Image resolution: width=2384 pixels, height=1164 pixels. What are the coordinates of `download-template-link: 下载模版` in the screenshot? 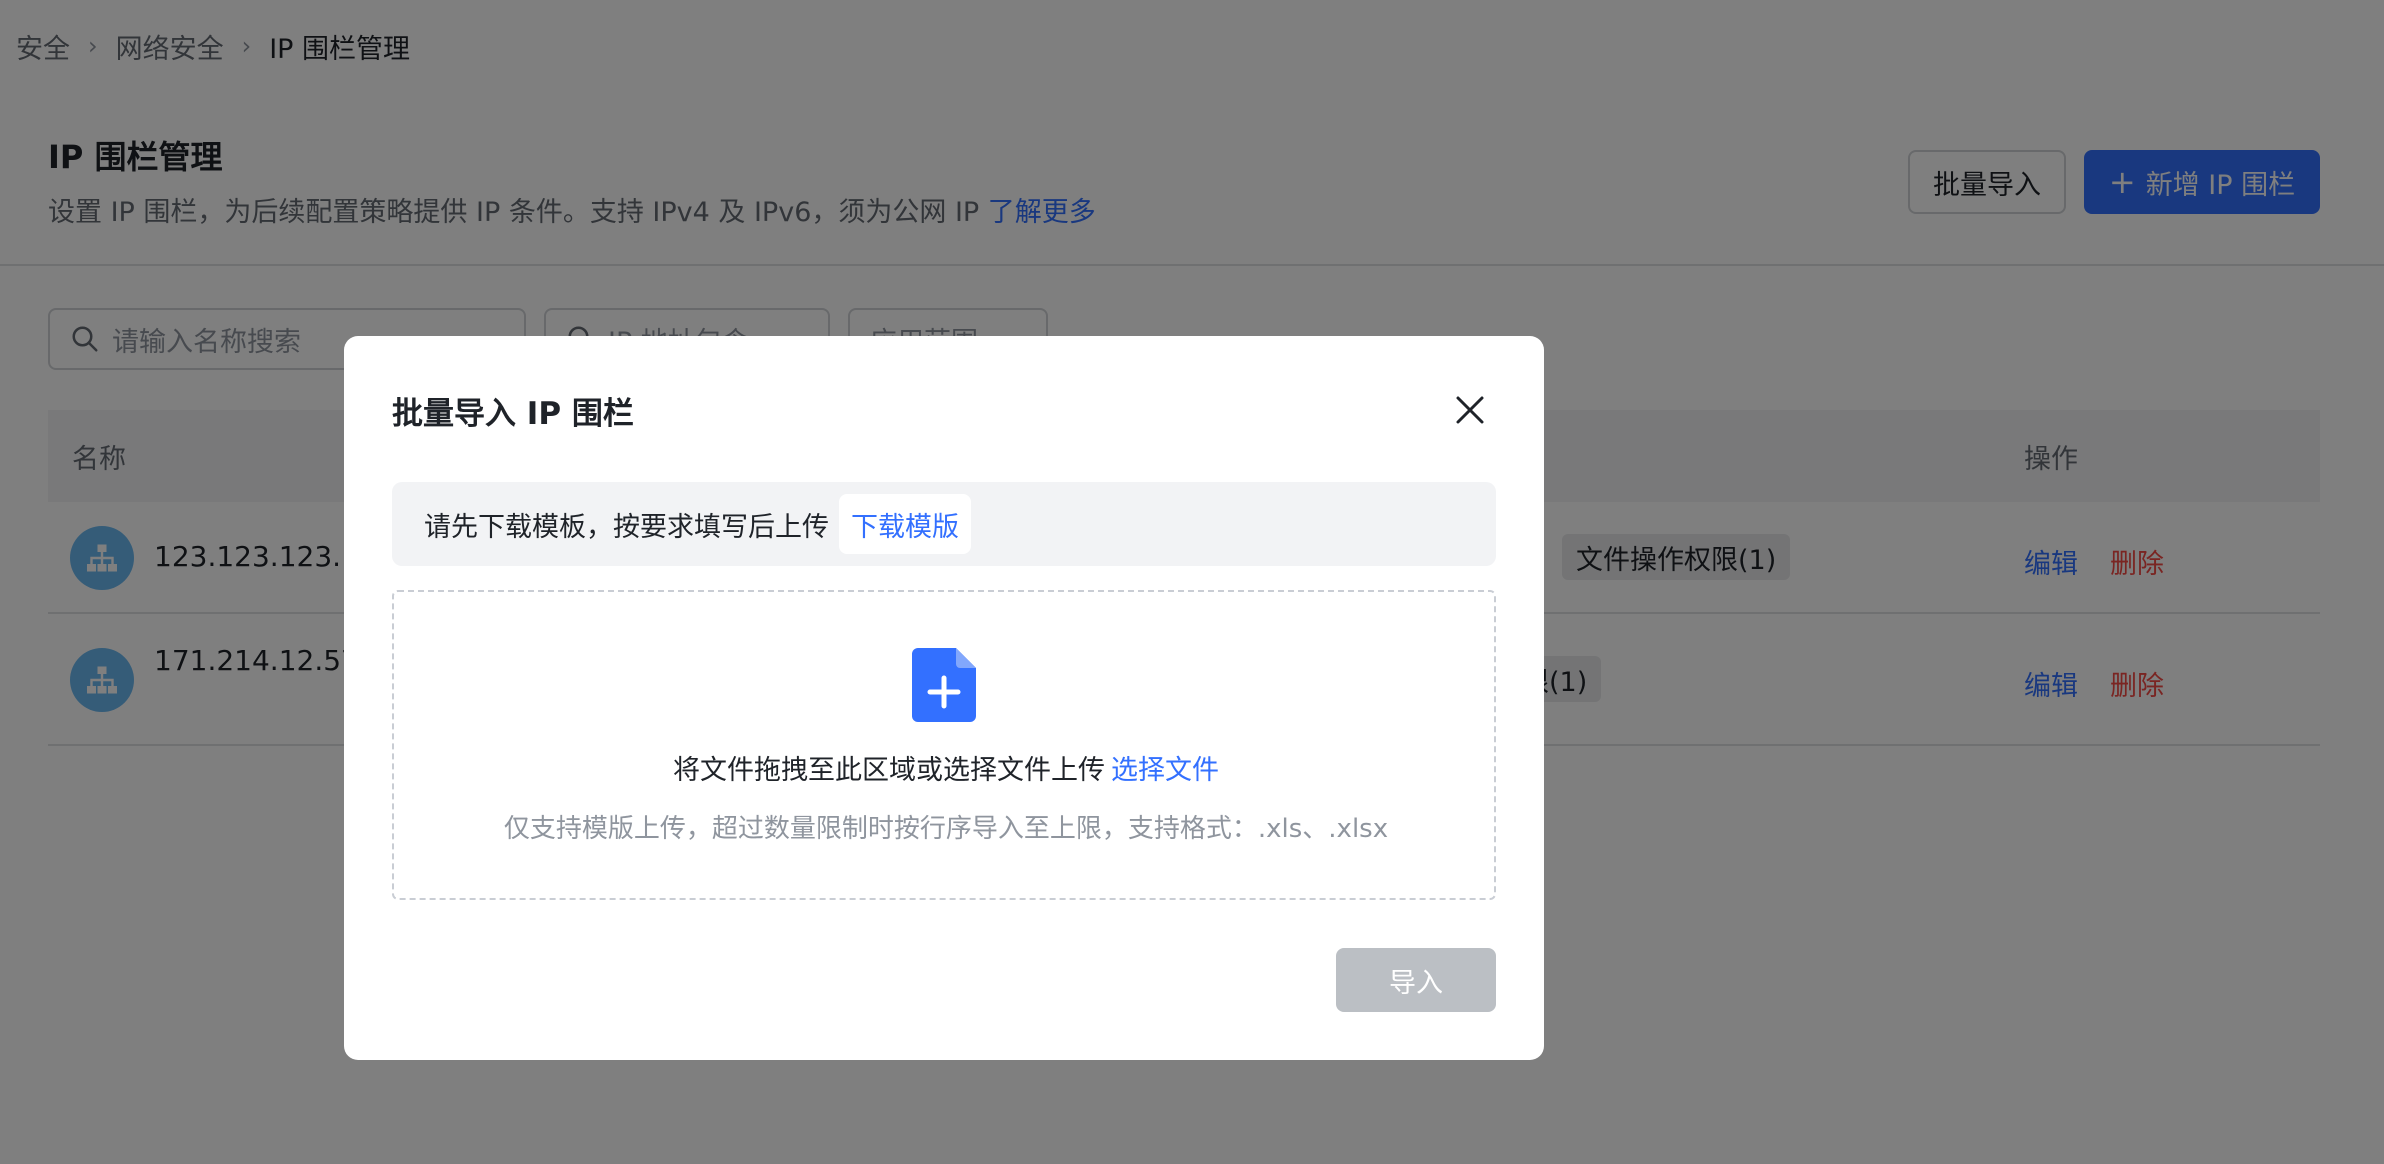 It's located at (905, 524).